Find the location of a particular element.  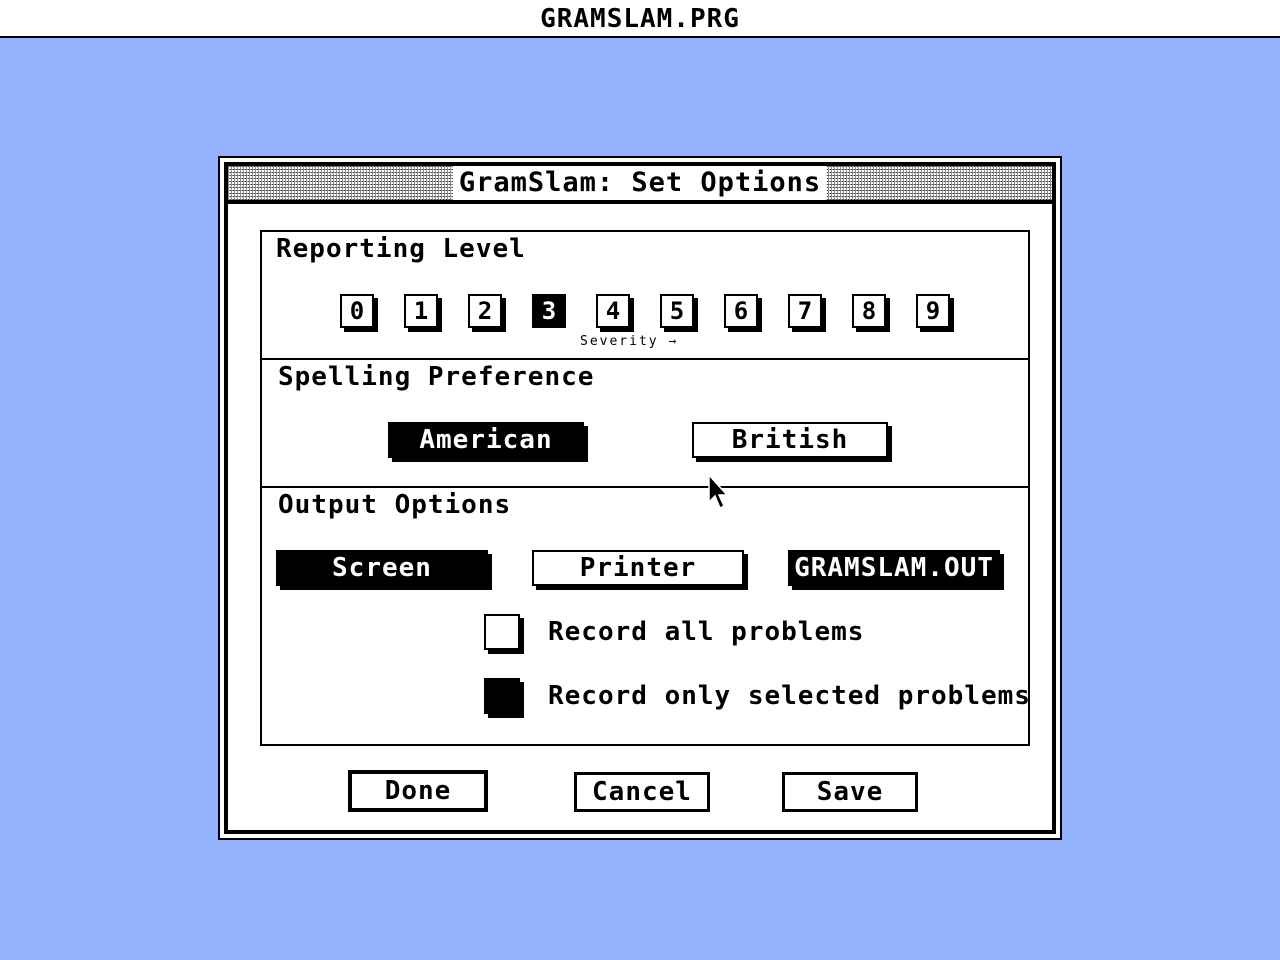

mouse-pointer-icon is located at coordinates (718, 492).